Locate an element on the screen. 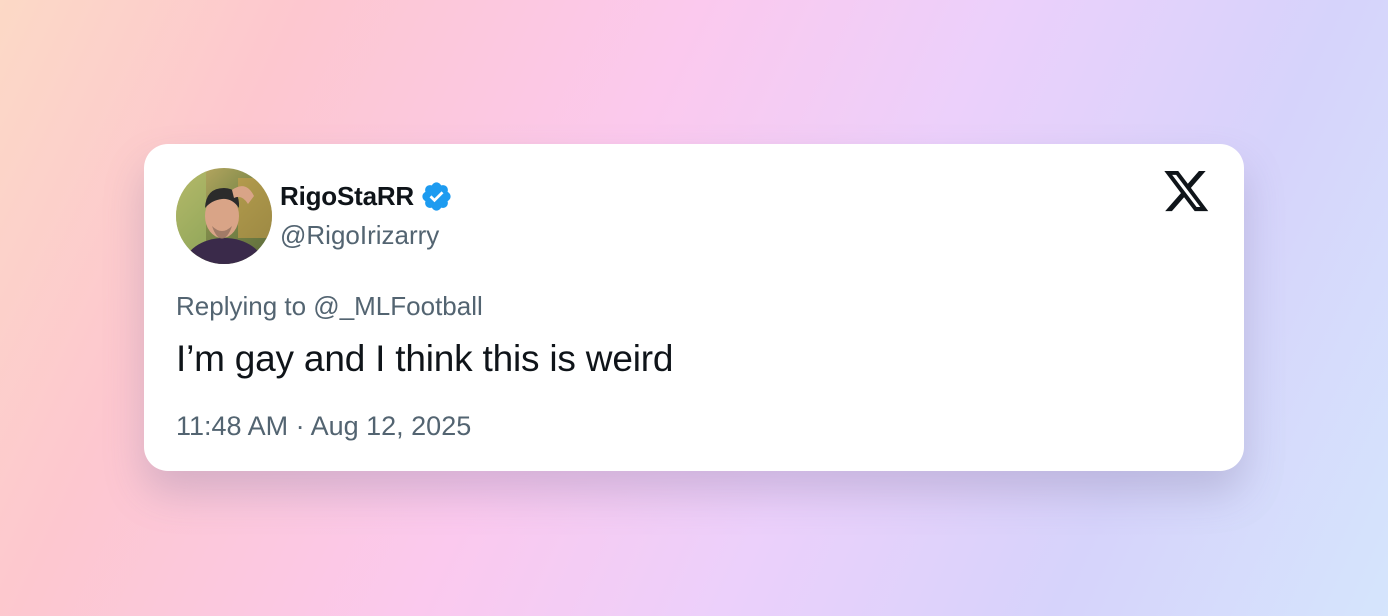 Image resolution: width=1388 pixels, height=616 pixels. avatar is located at coordinates (224, 216).